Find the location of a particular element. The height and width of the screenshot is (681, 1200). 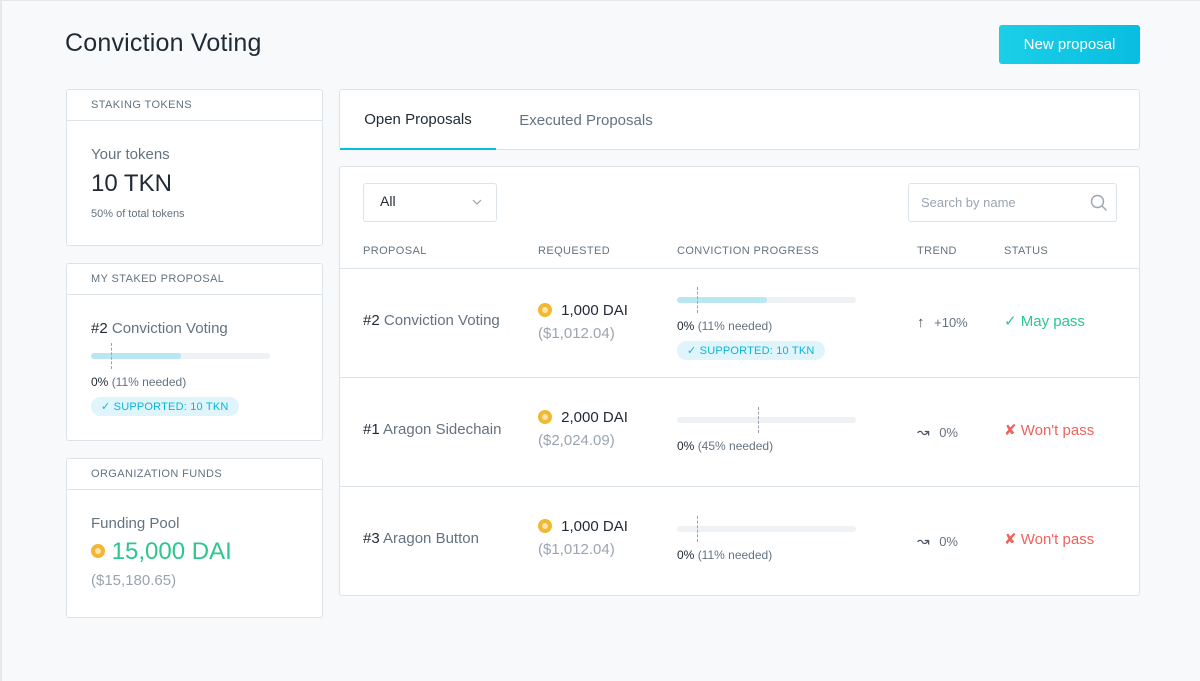

column-header-proposal: PROPOSAL is located at coordinates (395, 251).